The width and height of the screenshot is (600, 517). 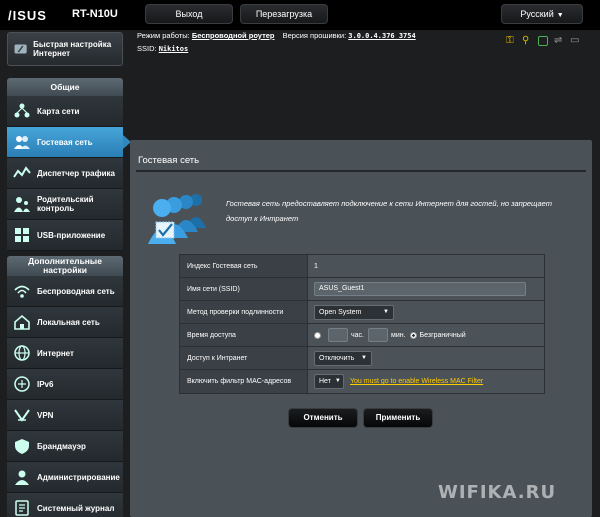 I want to click on reboot-button: Перезагрузка, so click(x=284, y=14).